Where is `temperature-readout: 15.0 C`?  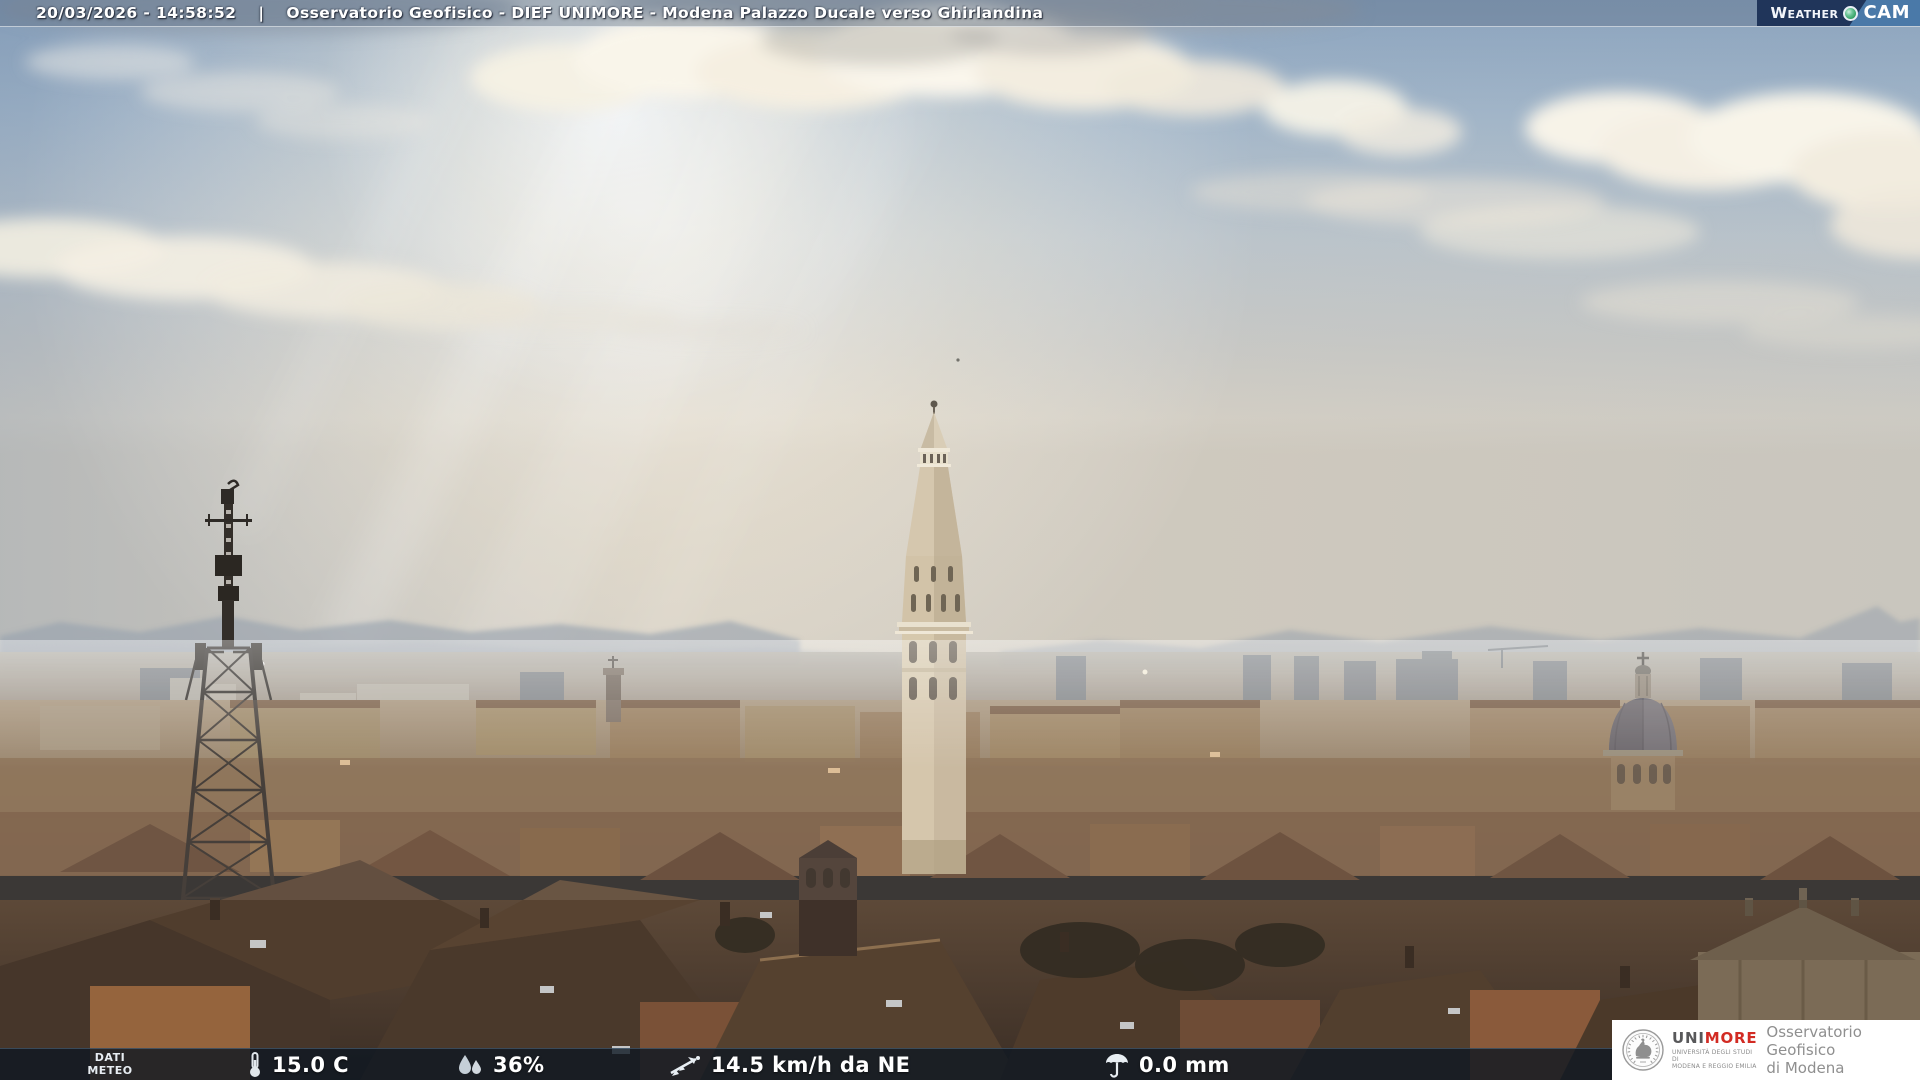
temperature-readout: 15.0 C is located at coordinates (298, 1064).